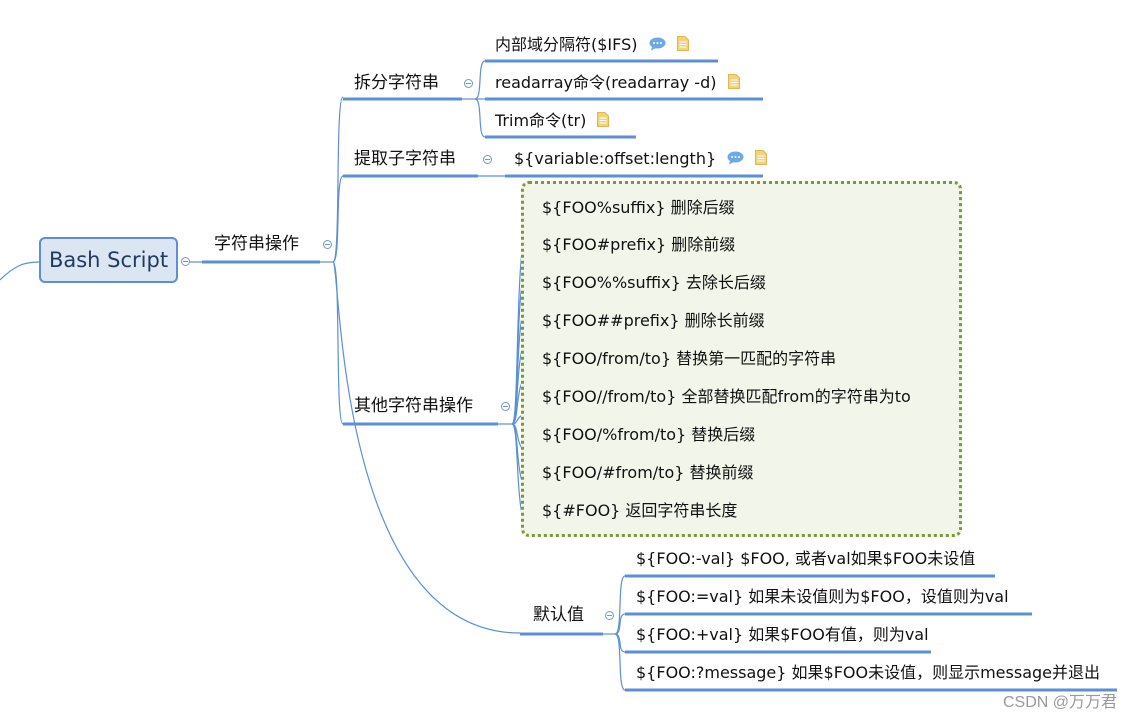 This screenshot has height=718, width=1147. What do you see at coordinates (338, 343) in the screenshot?
I see `connector-other-string-ops` at bounding box center [338, 343].